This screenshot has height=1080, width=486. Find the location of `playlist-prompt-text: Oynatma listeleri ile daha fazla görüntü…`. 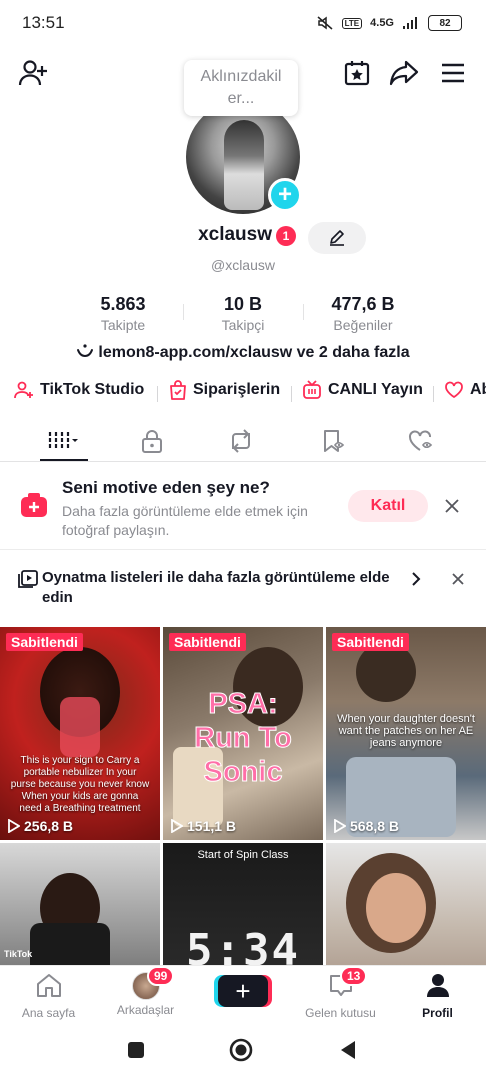

playlist-prompt-text: Oynatma listeleri ile daha fazla görüntü… is located at coordinates (216, 587).